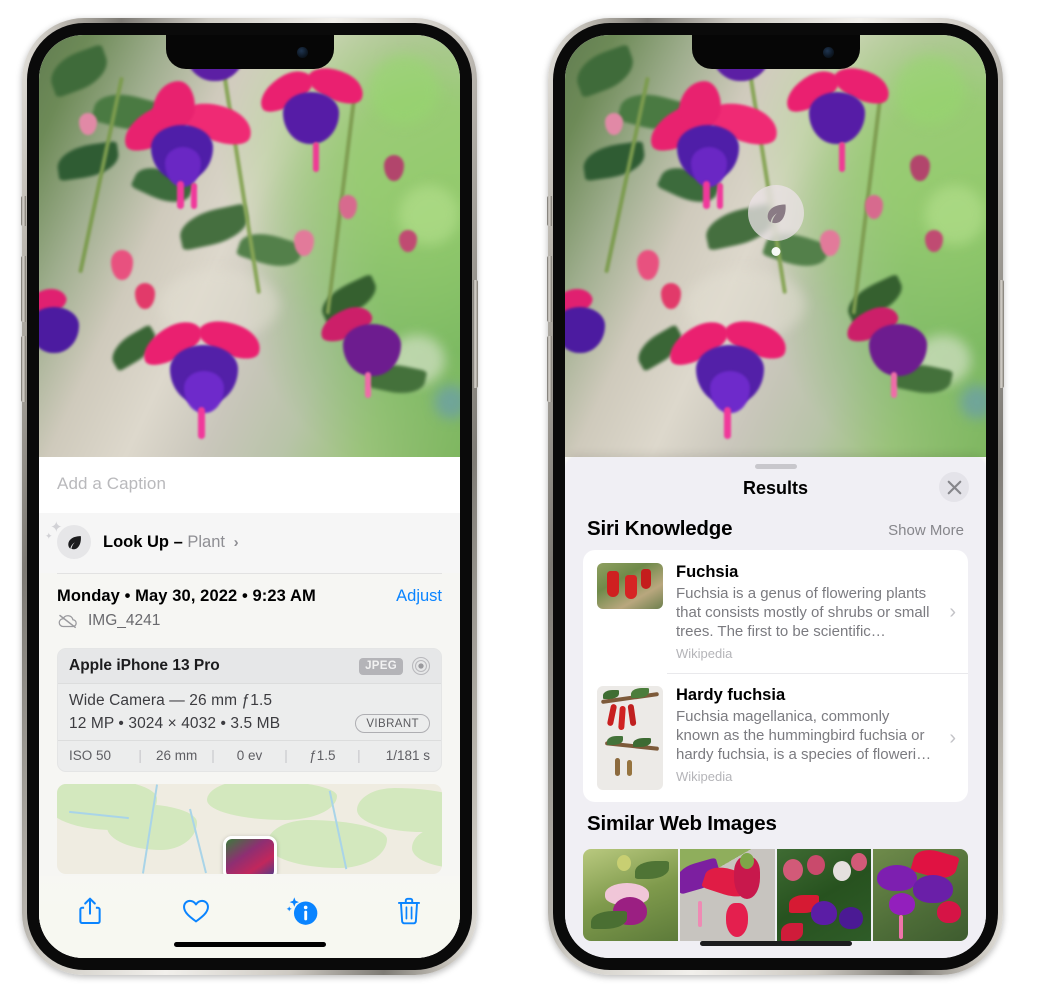 This screenshot has width=1055, height=985. Describe the element at coordinates (682, 823) in the screenshot. I see `similar-web-images-title: Similar Web Images` at that location.